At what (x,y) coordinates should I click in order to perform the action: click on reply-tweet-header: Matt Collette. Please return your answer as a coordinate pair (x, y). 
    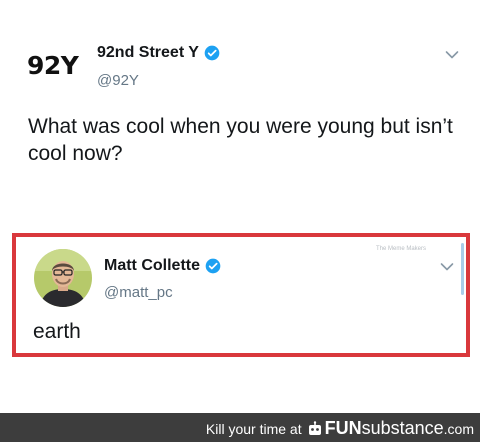
    Looking at the image, I should click on (162, 266).